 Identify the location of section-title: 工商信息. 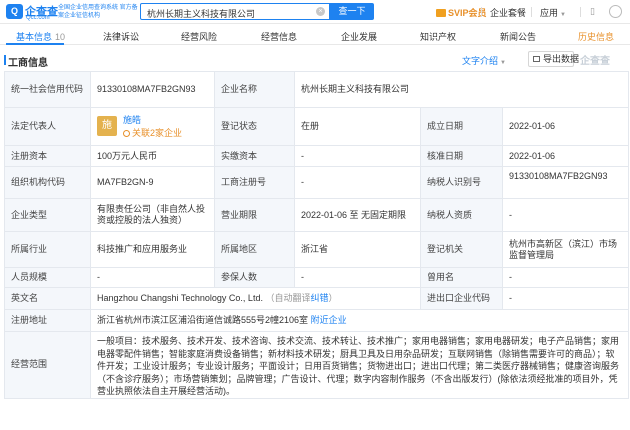
(28, 63).